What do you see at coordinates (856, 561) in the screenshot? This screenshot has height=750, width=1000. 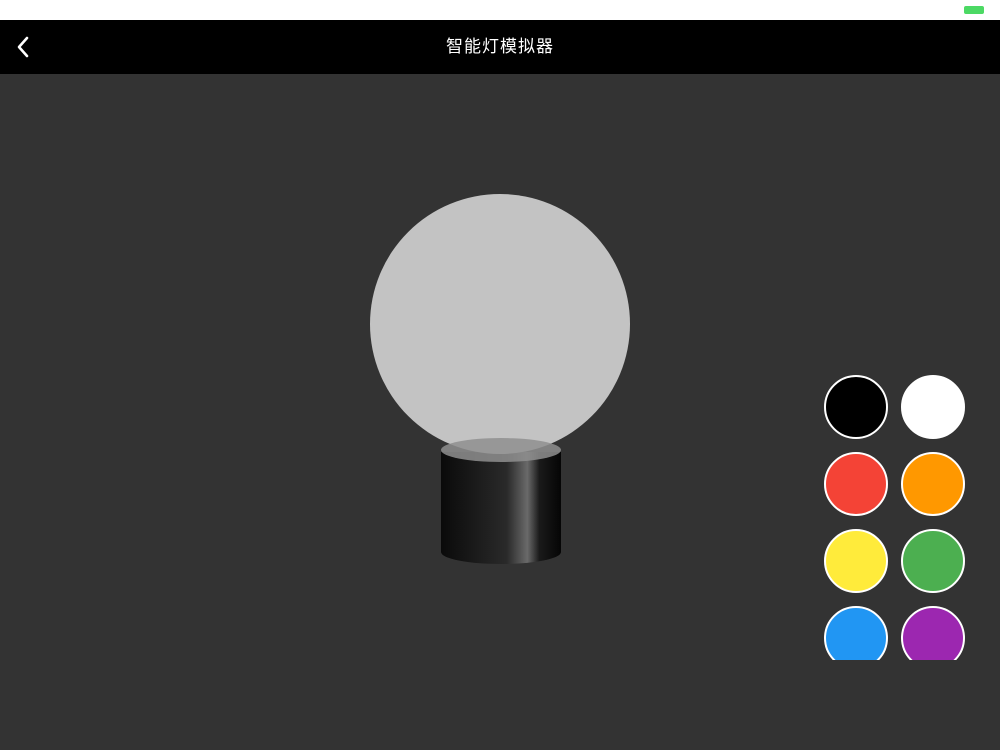 I see `swatch-yellow` at bounding box center [856, 561].